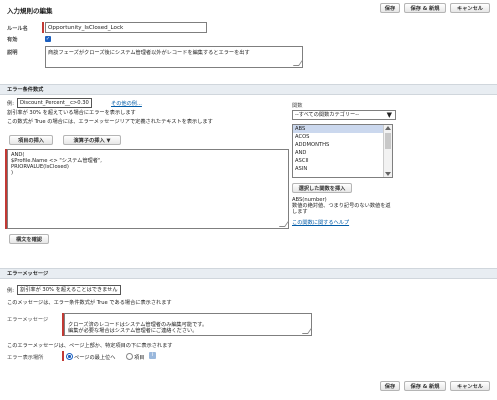 Image resolution: width=497 pixels, height=400 pixels. I want to click on error-message-label: エラーメッセージ, so click(28, 320).